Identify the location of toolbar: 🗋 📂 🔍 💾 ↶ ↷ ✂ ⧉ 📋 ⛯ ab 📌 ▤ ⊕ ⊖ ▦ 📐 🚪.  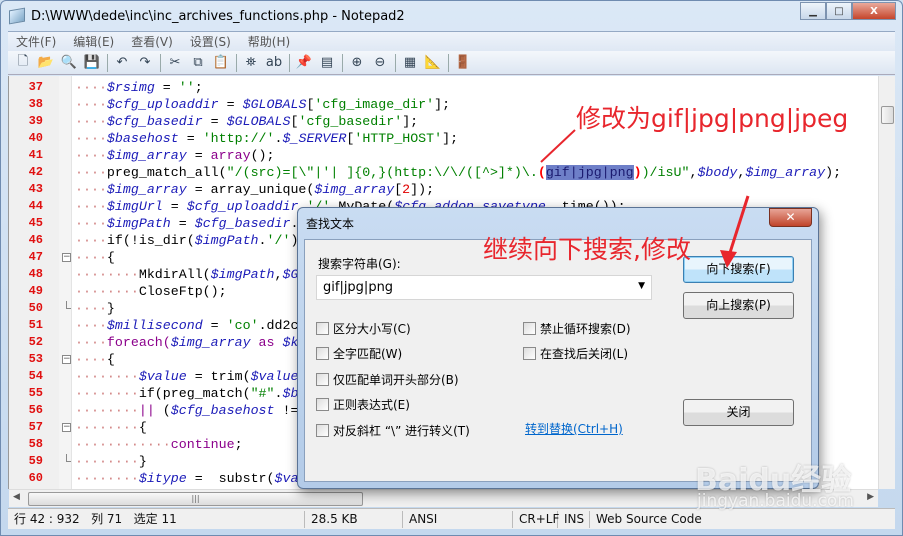
(451, 63).